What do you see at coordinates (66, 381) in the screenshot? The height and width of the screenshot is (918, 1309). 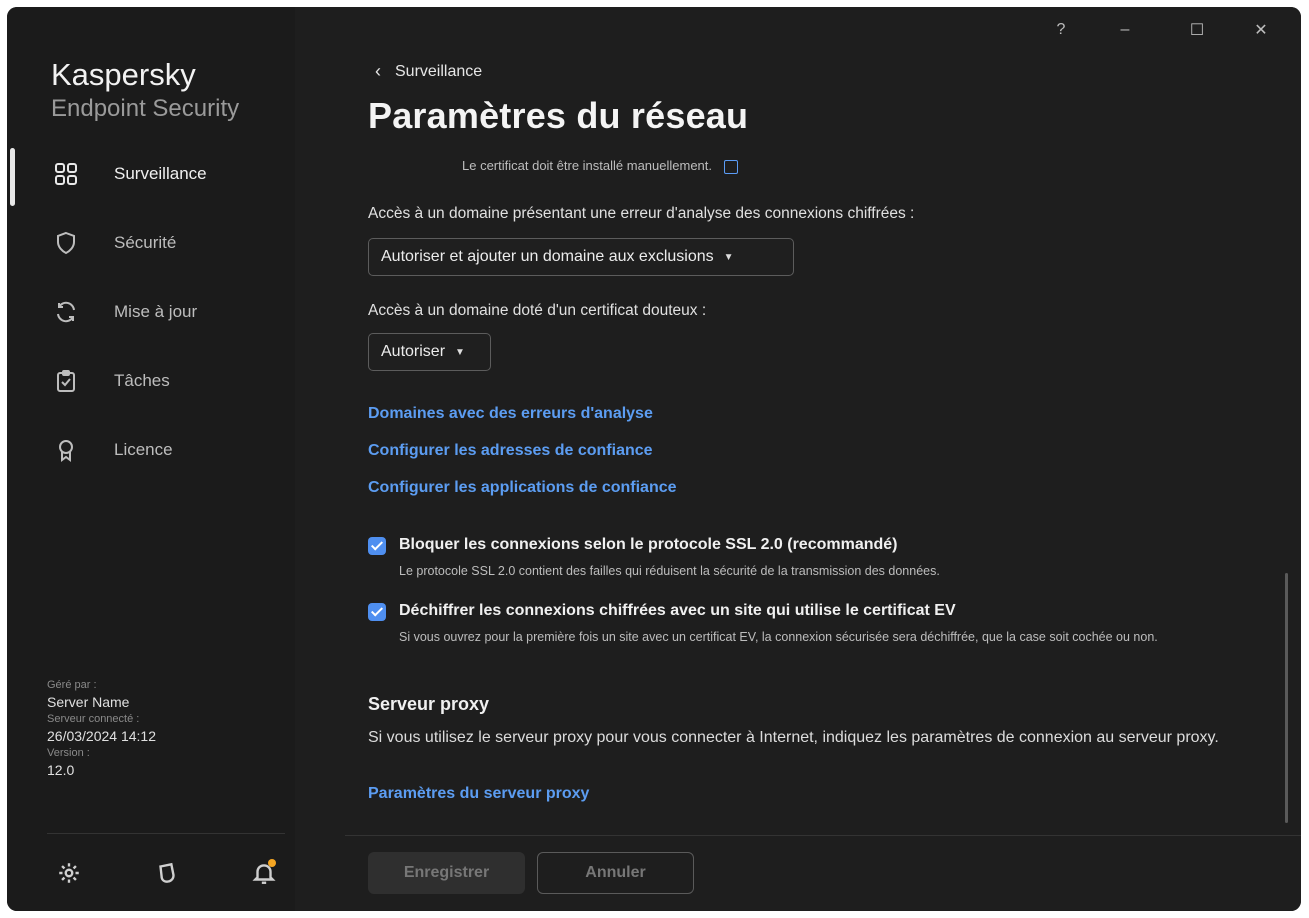 I see `clipboard-check-icon` at bounding box center [66, 381].